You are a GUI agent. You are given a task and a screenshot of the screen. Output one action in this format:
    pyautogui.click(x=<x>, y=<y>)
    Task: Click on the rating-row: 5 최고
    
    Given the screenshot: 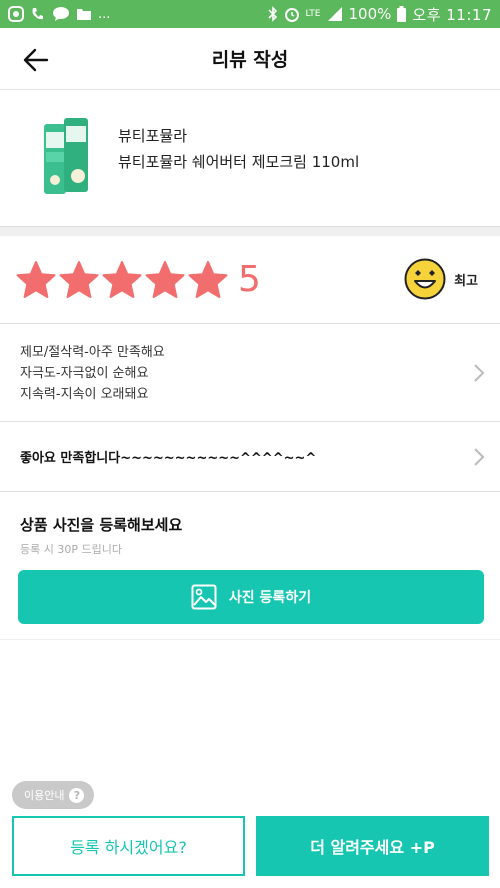 What is the action you would take?
    pyautogui.click(x=250, y=280)
    